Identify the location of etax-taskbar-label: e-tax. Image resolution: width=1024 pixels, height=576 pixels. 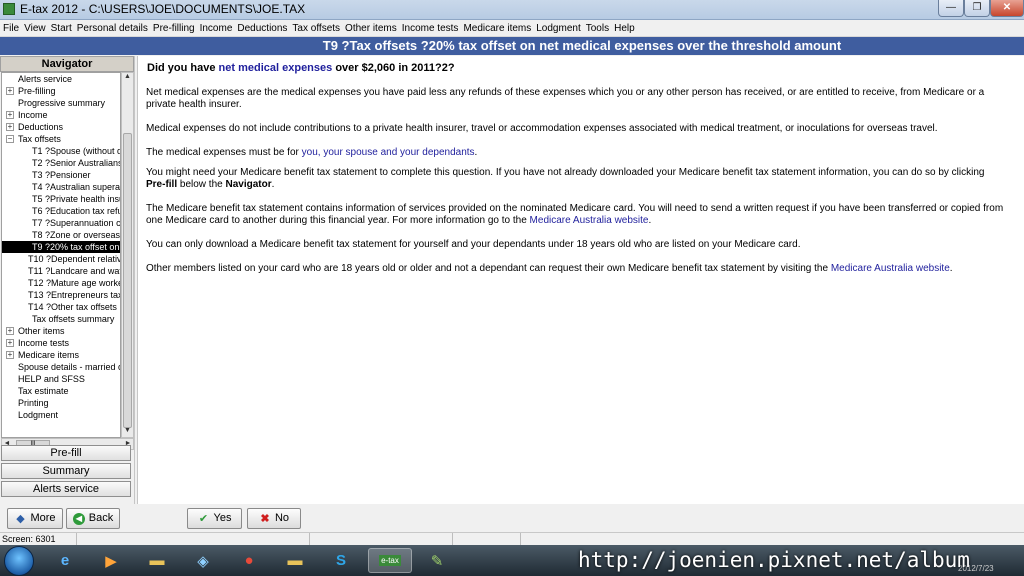
(390, 560).